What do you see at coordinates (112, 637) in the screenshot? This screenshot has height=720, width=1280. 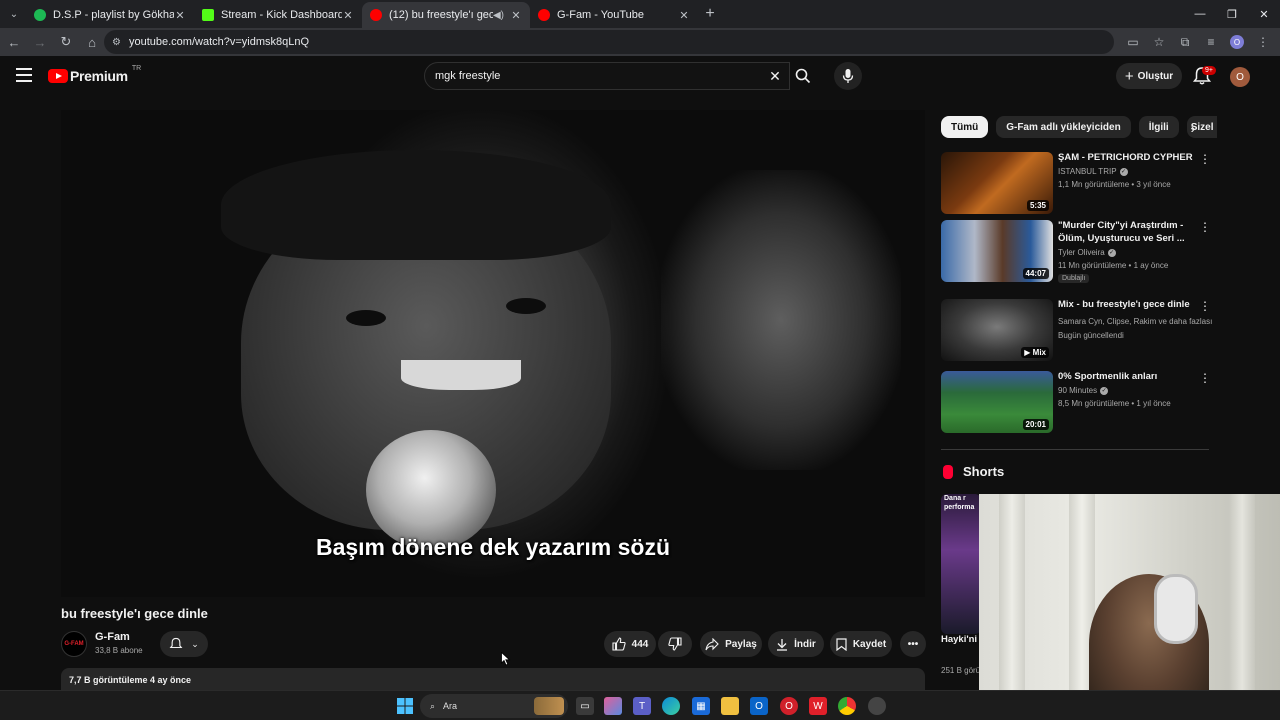 I see `channel-name: G-Fam` at bounding box center [112, 637].